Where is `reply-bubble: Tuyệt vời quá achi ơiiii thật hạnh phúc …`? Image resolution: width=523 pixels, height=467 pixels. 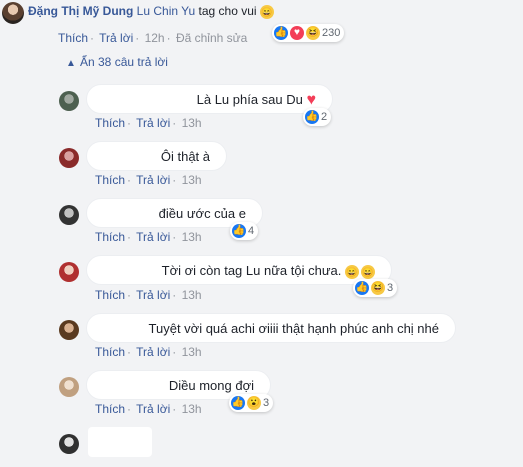
reply-bubble: Tuyệt vời quá achi ơiiii thật hạnh phúc … is located at coordinates (271, 328).